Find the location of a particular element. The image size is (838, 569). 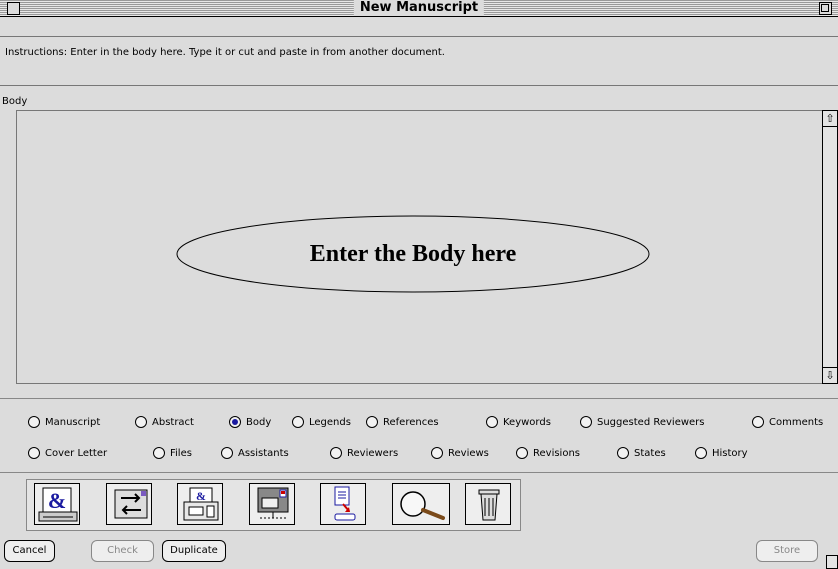

radio-legends: Legends is located at coordinates (321, 422).